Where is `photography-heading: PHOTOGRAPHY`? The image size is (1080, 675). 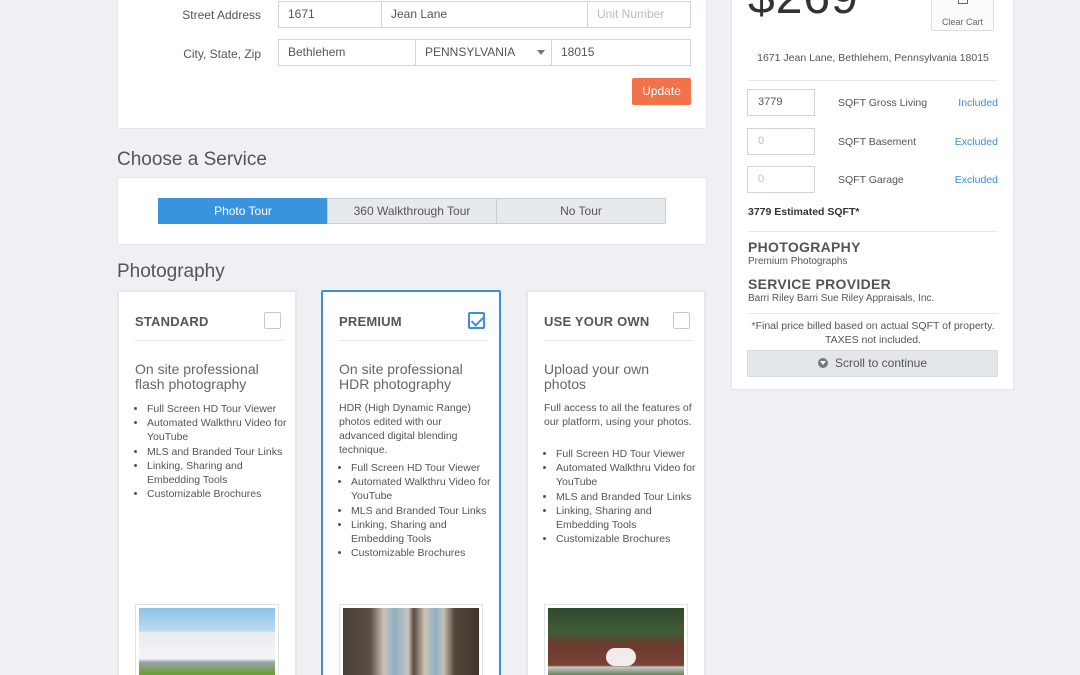 photography-heading: PHOTOGRAPHY is located at coordinates (804, 247).